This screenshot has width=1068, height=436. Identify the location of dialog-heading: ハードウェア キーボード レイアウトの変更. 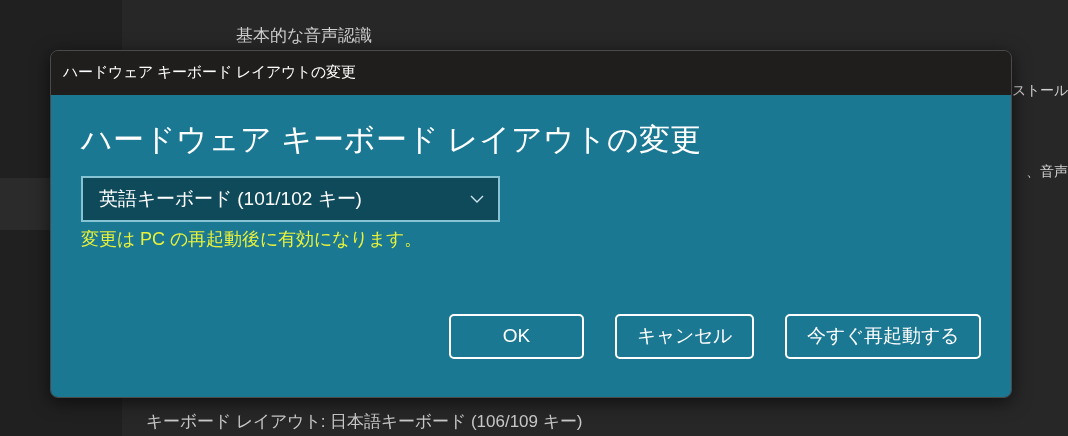
(392, 140).